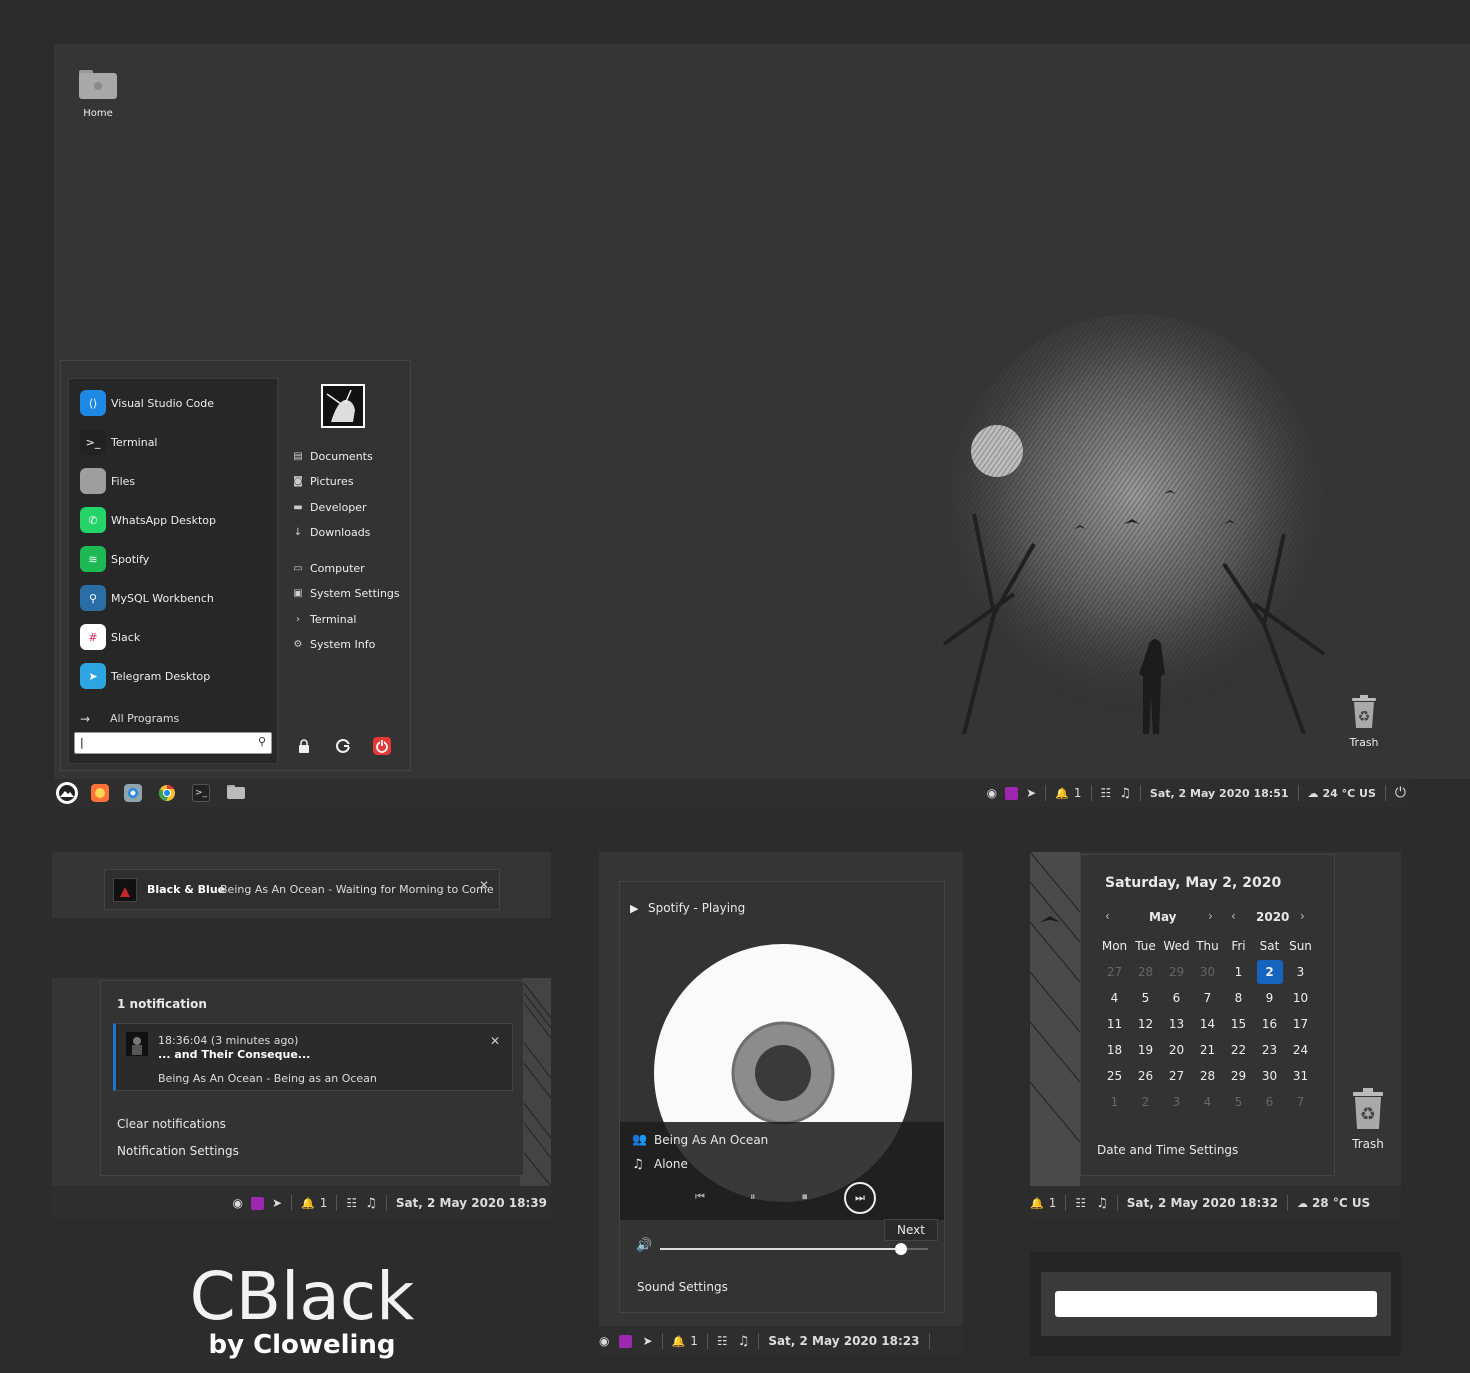 This screenshot has height=1373, width=1470. Describe the element at coordinates (1269, 972) in the screenshot. I see `calendar-day-selected: 2` at that location.